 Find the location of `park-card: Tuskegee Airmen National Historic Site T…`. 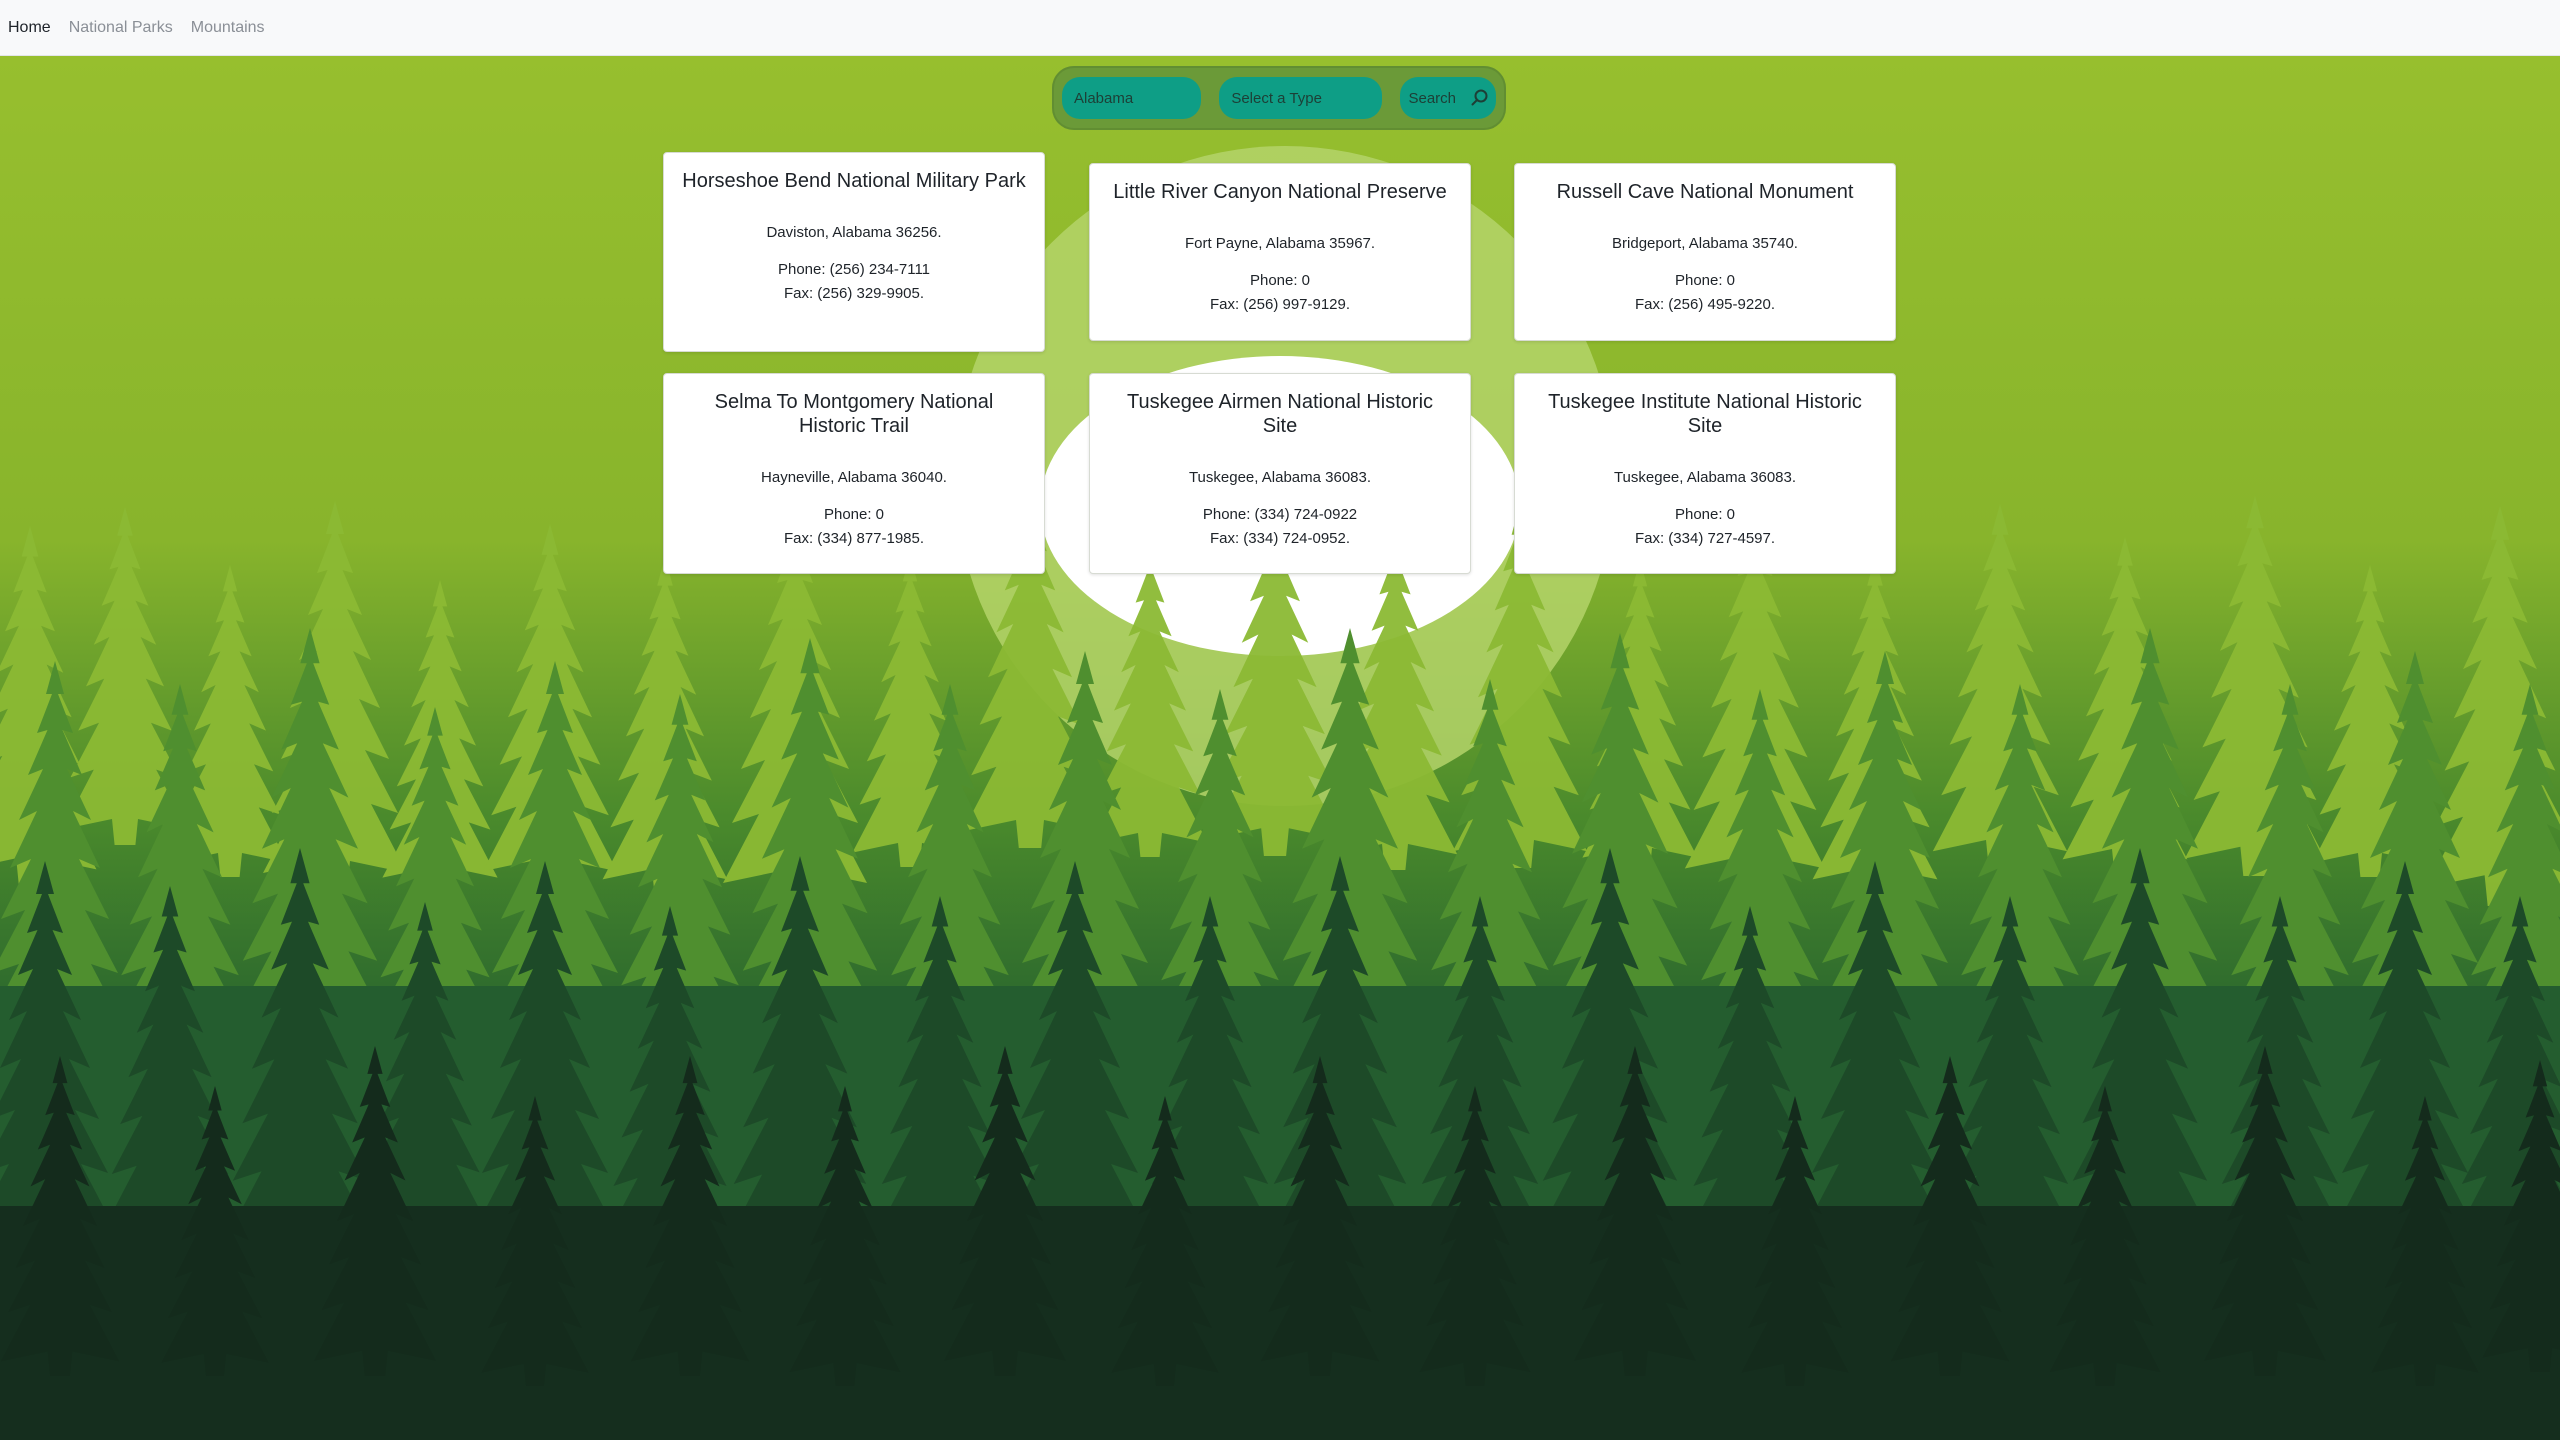

park-card: Tuskegee Airmen National Historic Site T… is located at coordinates (1280, 473).